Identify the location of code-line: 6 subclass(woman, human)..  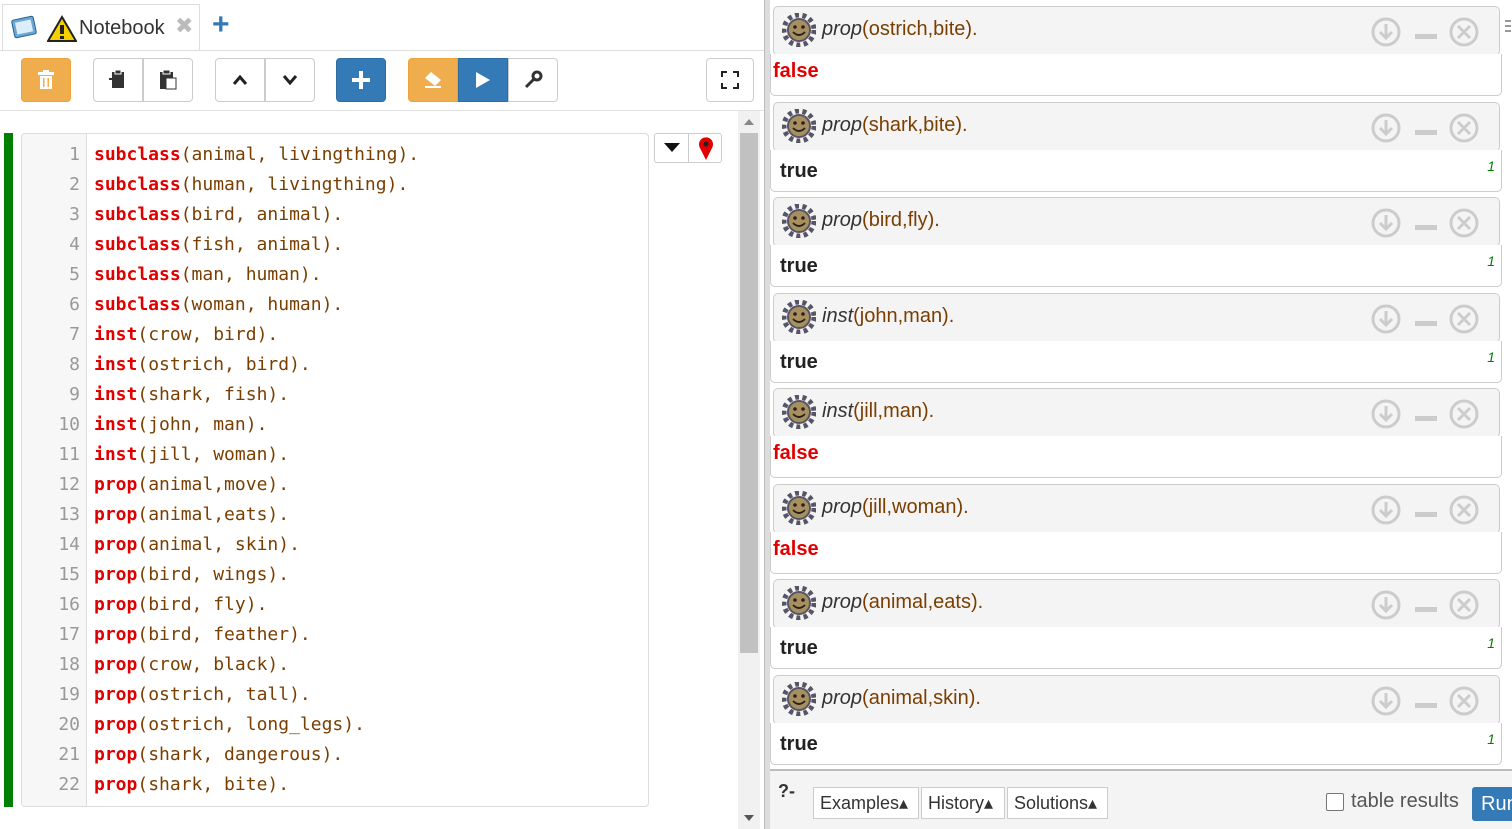
(335, 305).